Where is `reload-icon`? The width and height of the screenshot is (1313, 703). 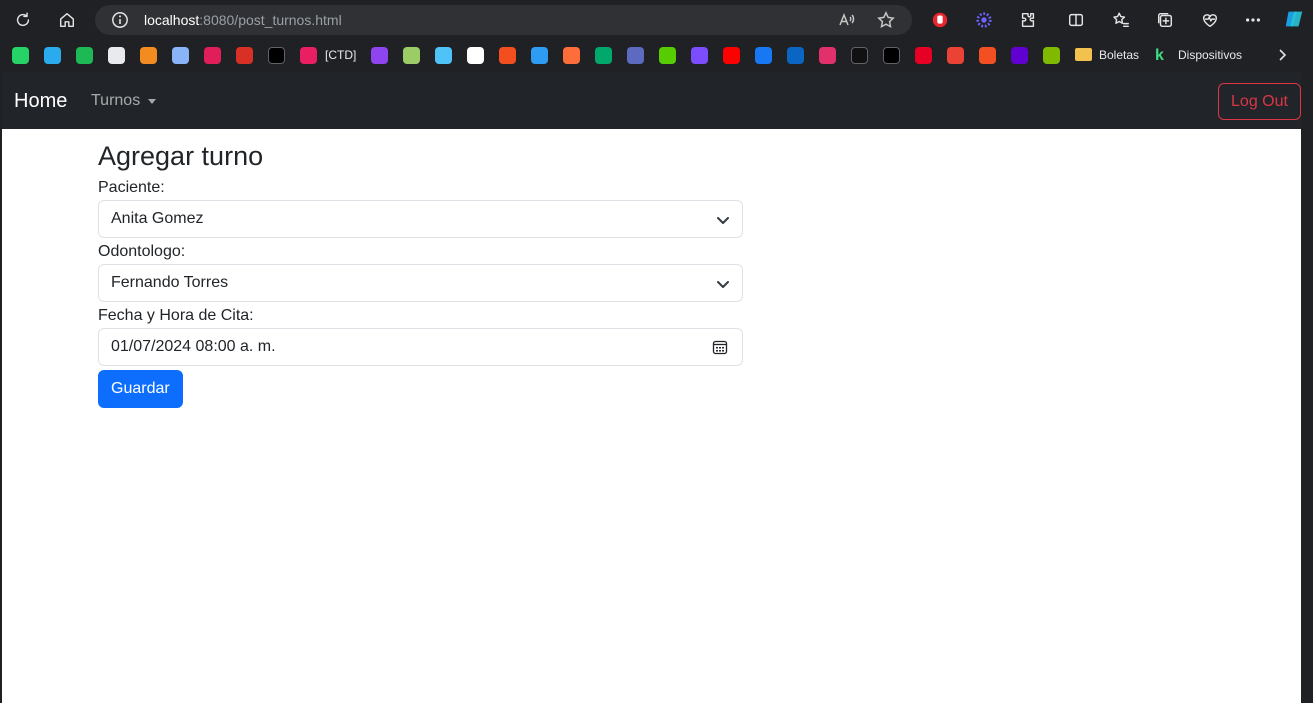
reload-icon is located at coordinates (23, 19).